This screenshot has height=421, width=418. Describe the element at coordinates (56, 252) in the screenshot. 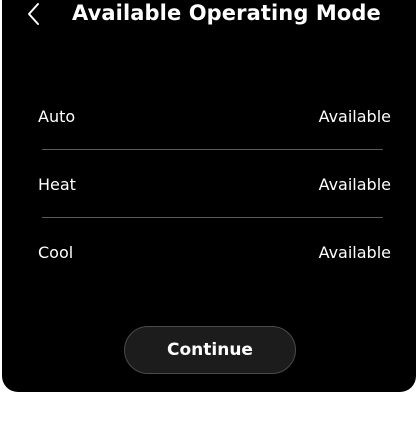

I see `mode-name: Cool` at that location.